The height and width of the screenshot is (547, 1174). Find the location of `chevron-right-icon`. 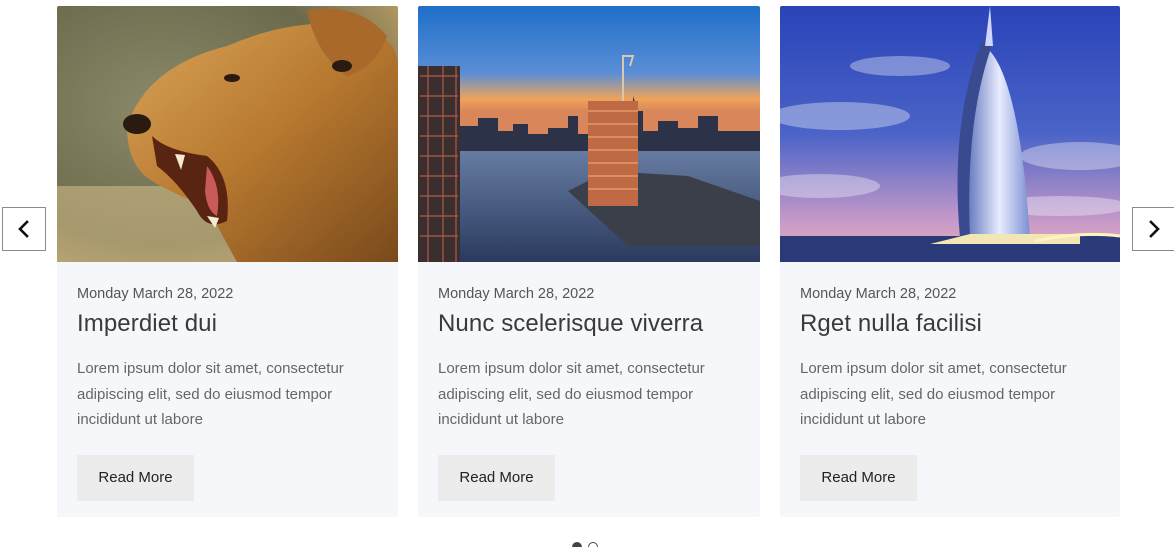

chevron-right-icon is located at coordinates (1154, 229).